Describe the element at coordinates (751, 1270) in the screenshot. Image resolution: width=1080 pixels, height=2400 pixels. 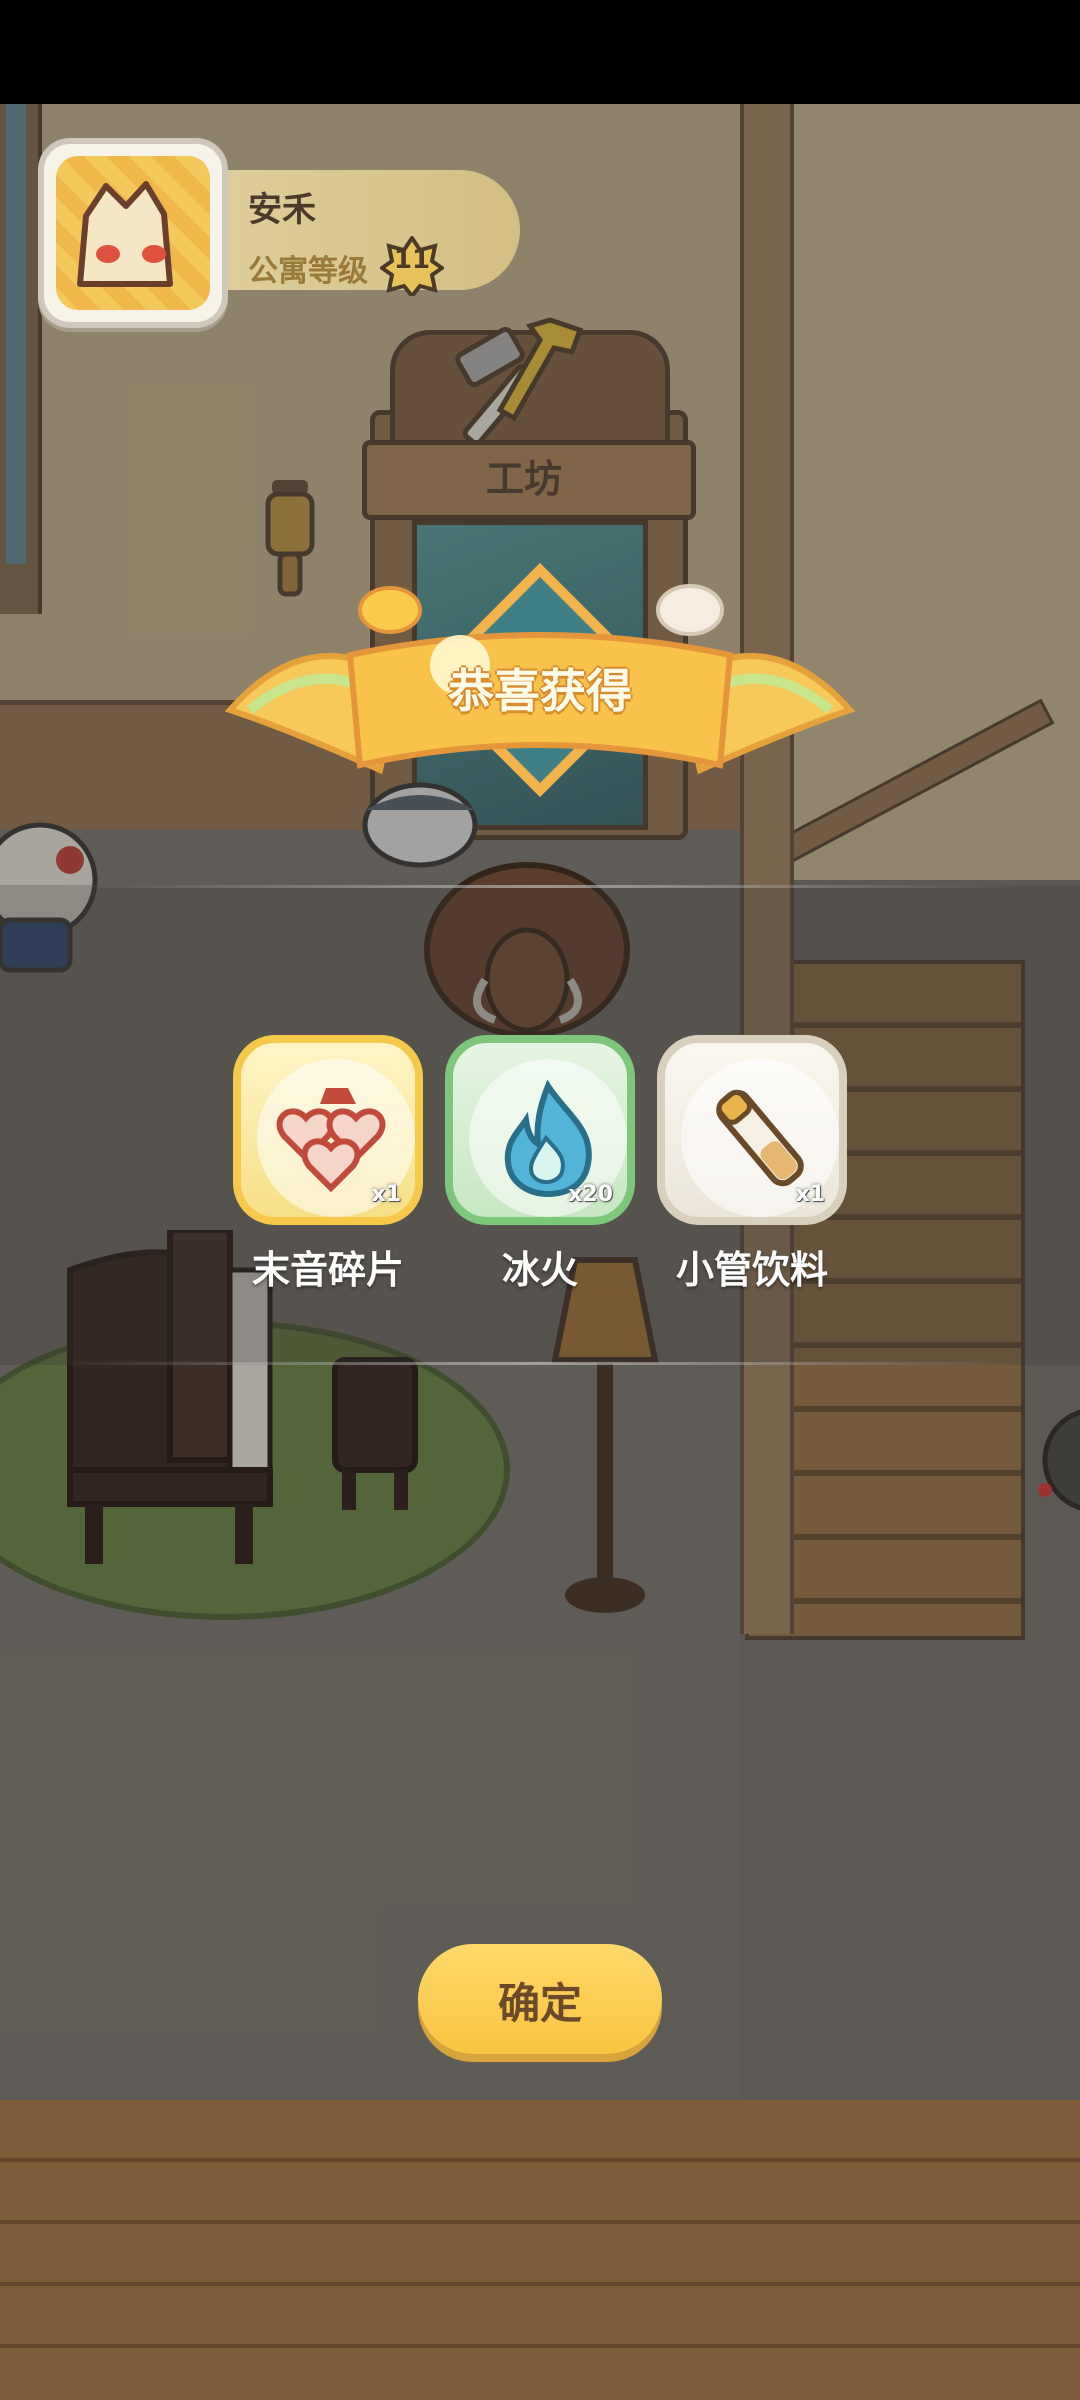
I see `item-name: 小管饮料` at that location.